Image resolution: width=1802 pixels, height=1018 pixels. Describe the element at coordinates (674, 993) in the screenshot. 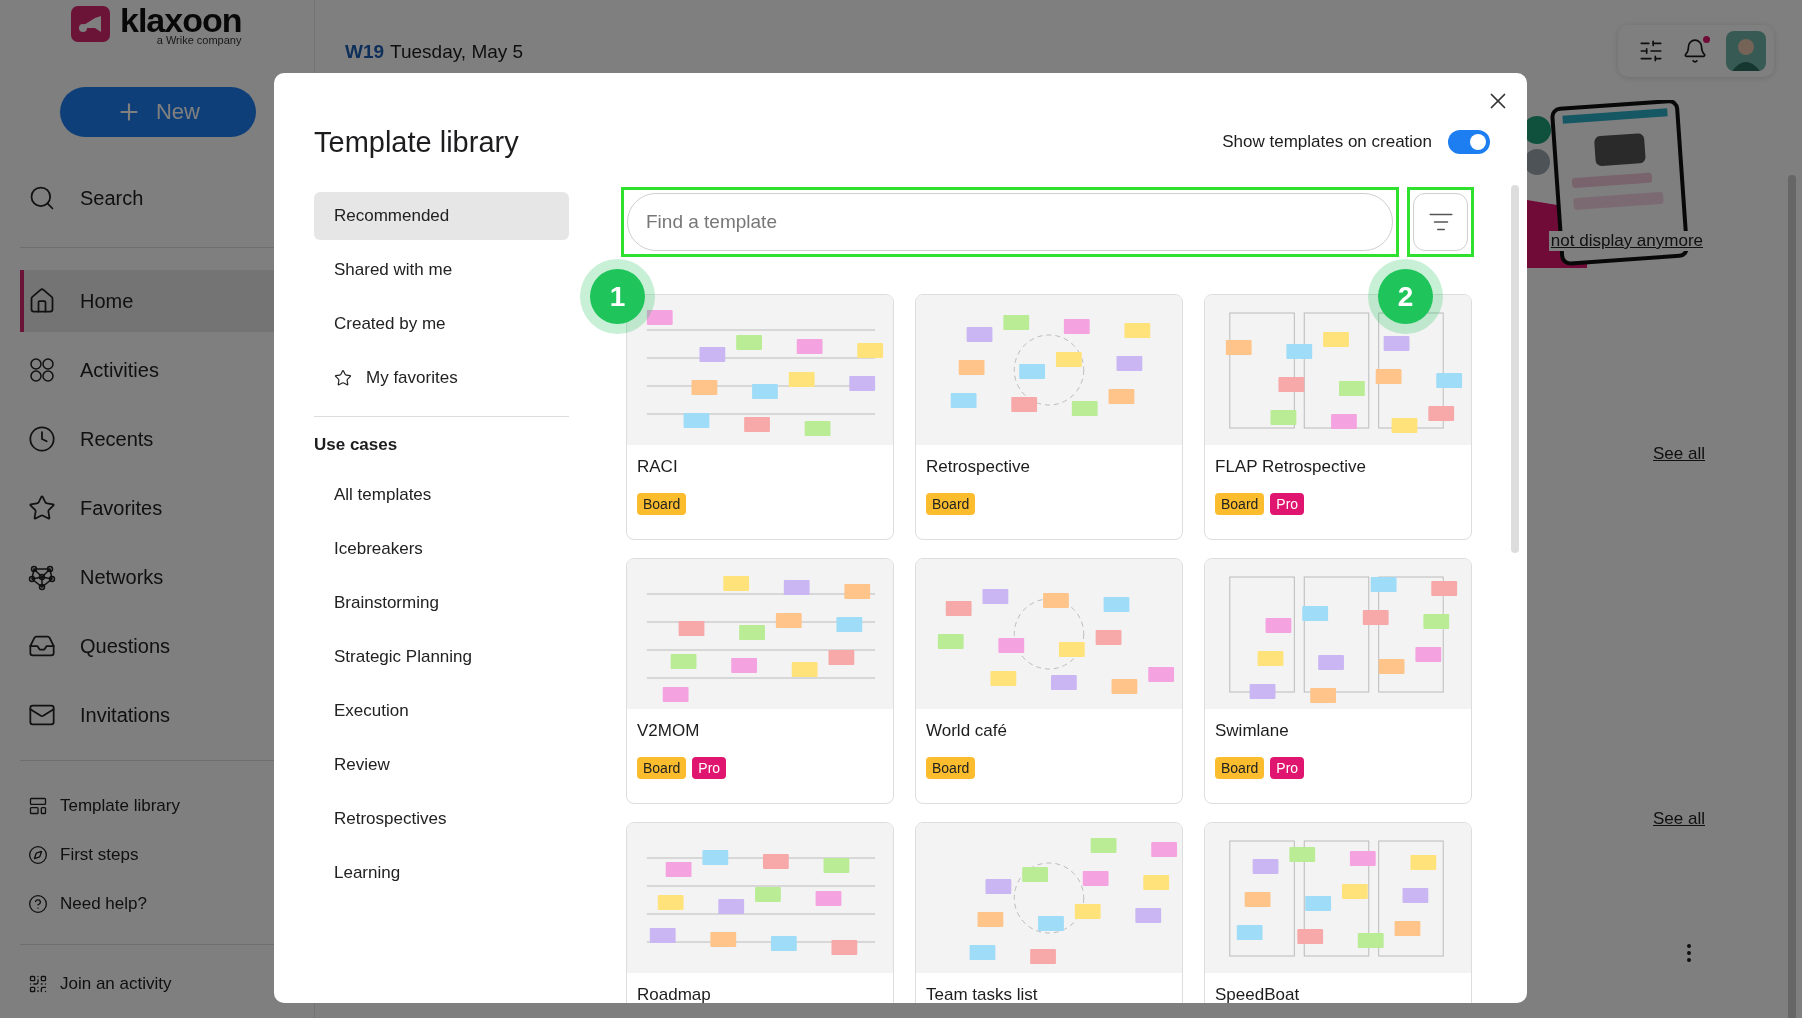

I see `template-name: Roadmap` at that location.